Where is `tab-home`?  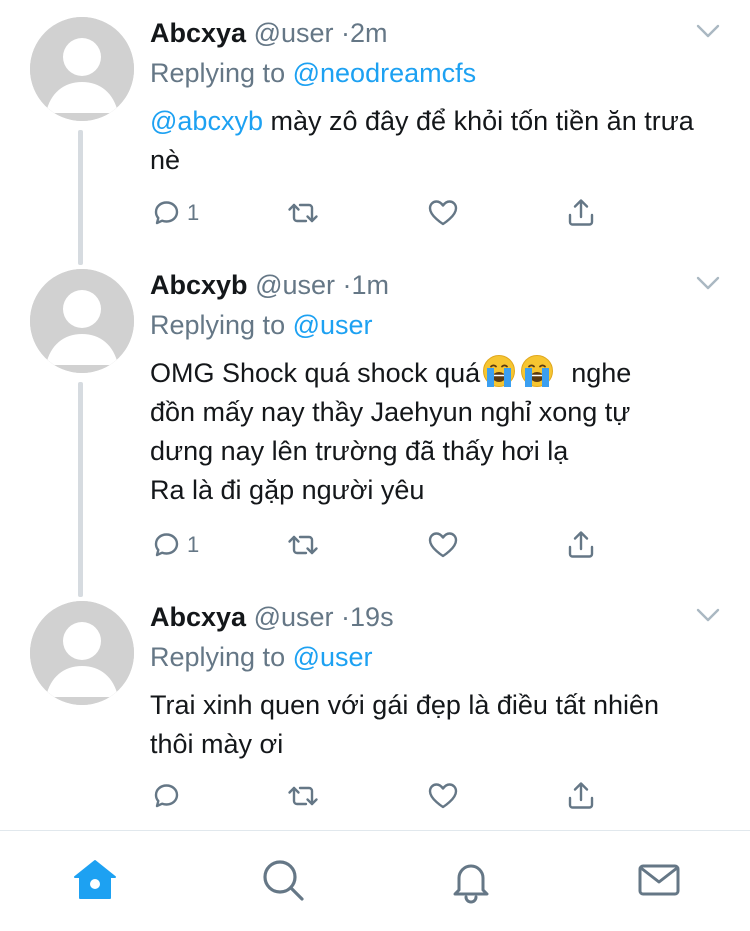
tab-home is located at coordinates (95, 880).